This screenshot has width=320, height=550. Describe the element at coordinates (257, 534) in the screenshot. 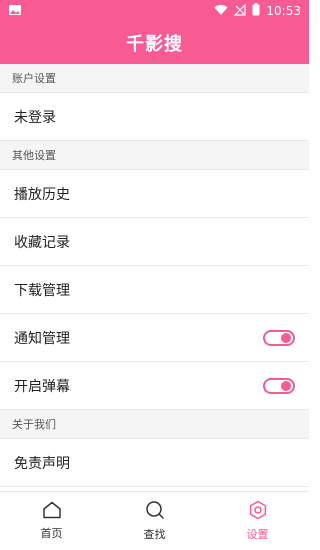

I see `nav-settings-label: 设置` at that location.